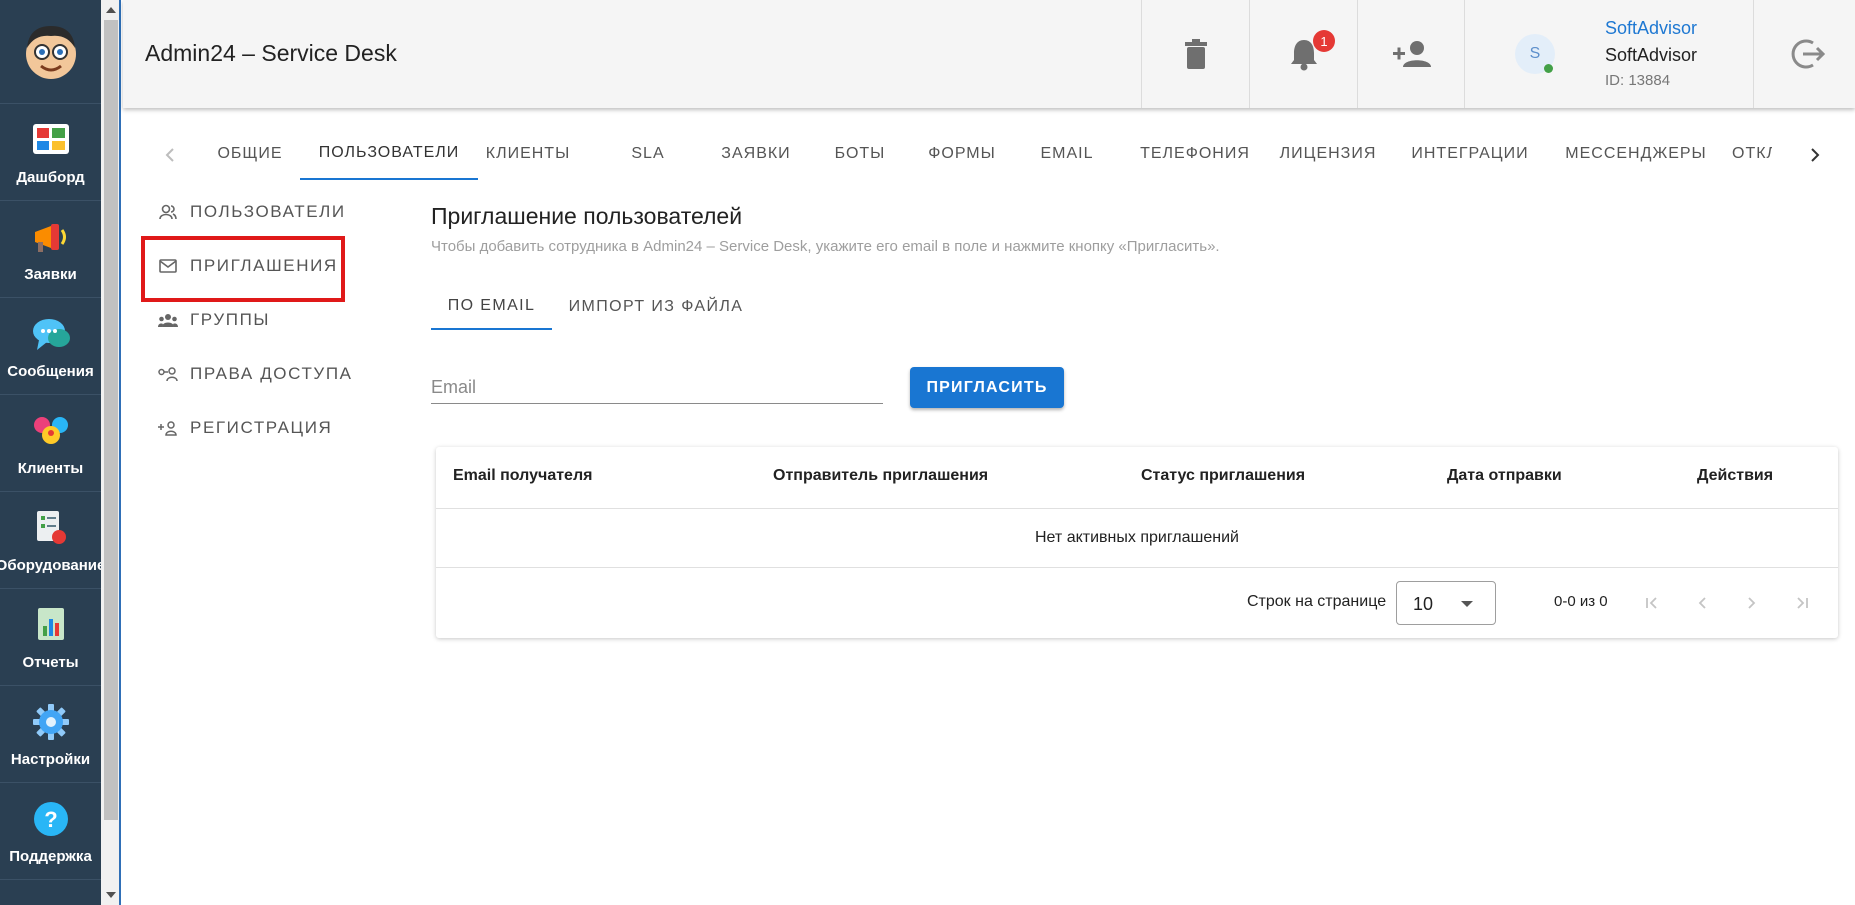  Describe the element at coordinates (268, 211) in the screenshot. I see `submenu-item-label: ПОЛЬЗОВАТЕЛИ` at that location.